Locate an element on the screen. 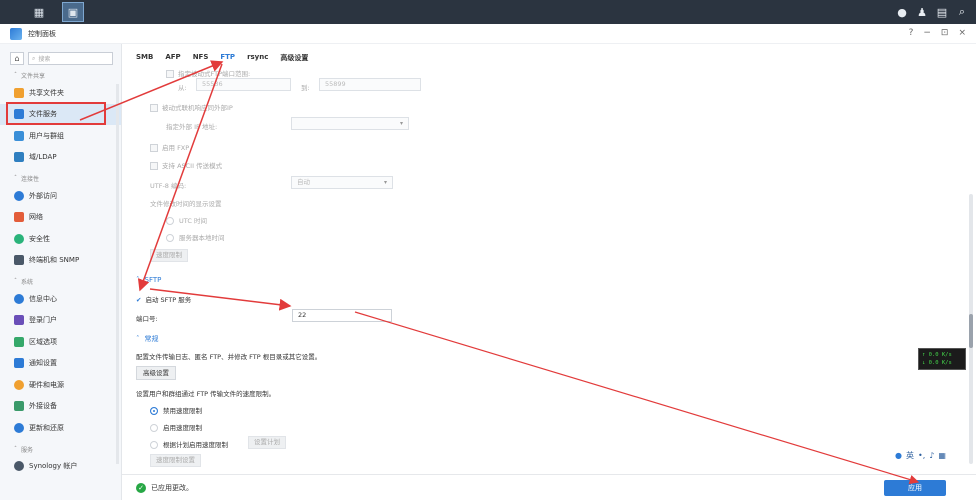 The image size is (976, 500). schedule-limit-radio is located at coordinates (154, 445).